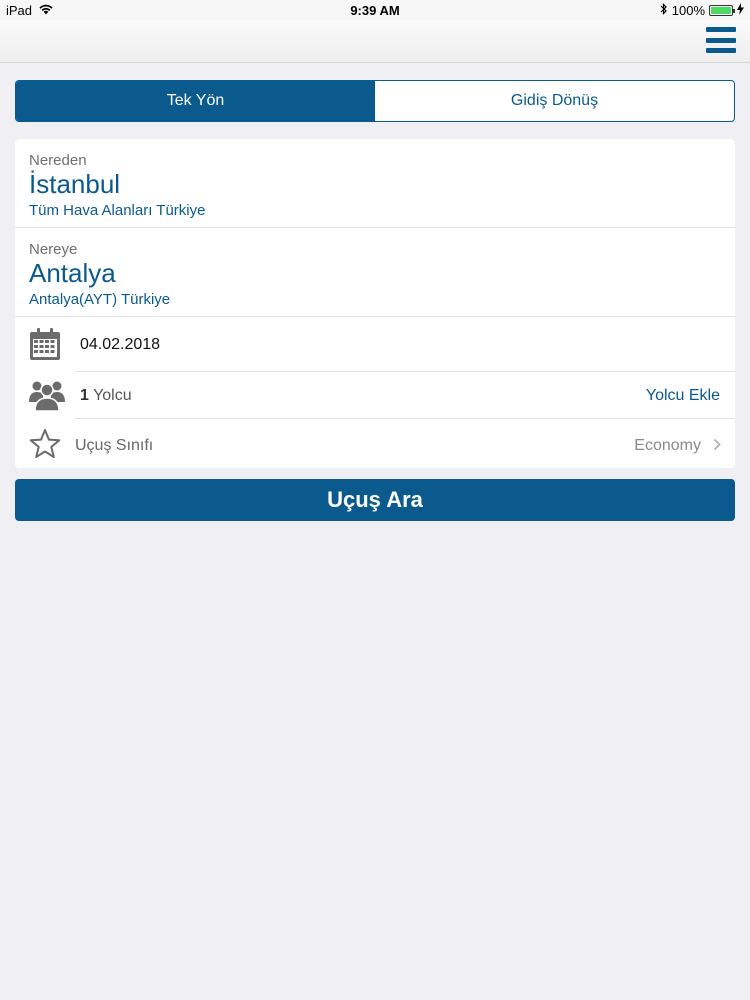 This screenshot has height=1000, width=750. I want to click on battery-percent: 100%, so click(688, 10).